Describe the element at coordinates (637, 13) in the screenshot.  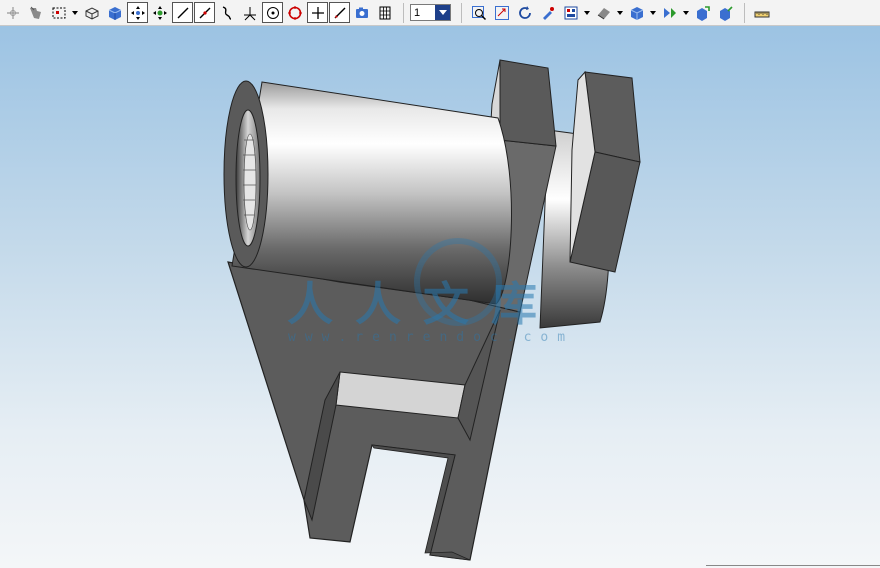
I see `cube-view-icon` at that location.